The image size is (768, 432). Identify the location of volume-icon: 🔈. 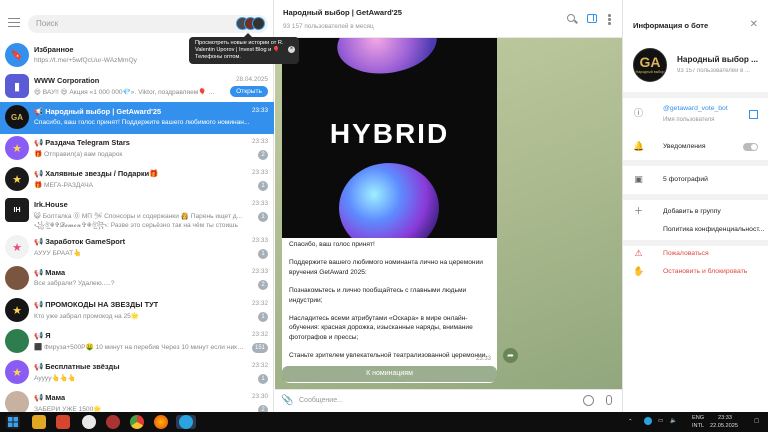
(673, 421).